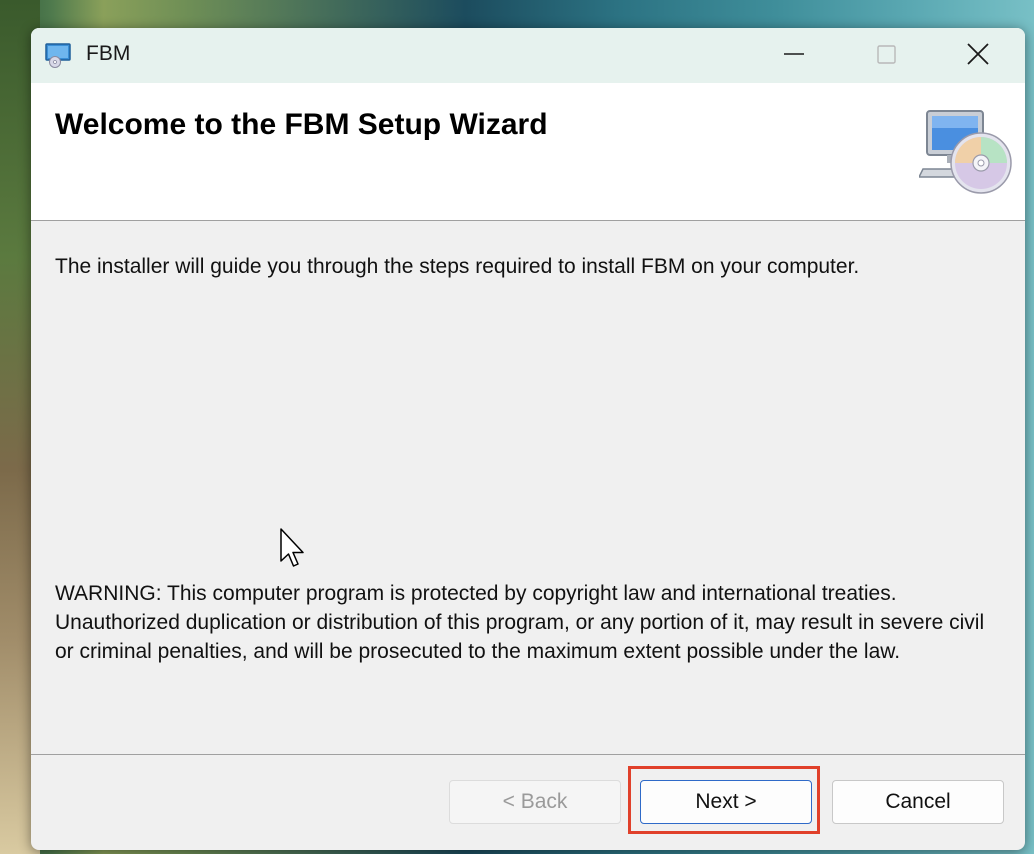 The height and width of the screenshot is (854, 1034). Describe the element at coordinates (108, 53) in the screenshot. I see `window-title: FBM` at that location.